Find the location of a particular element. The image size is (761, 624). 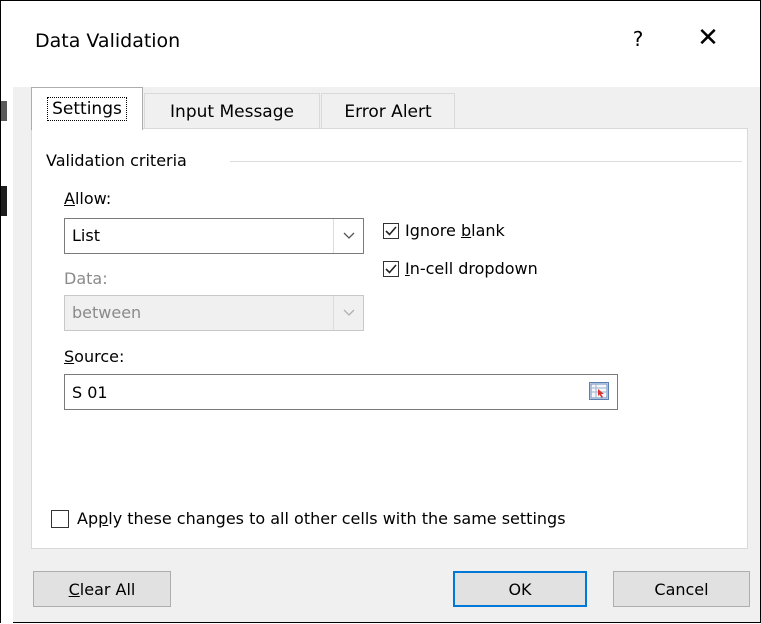

source-value: S 01 is located at coordinates (90, 392).